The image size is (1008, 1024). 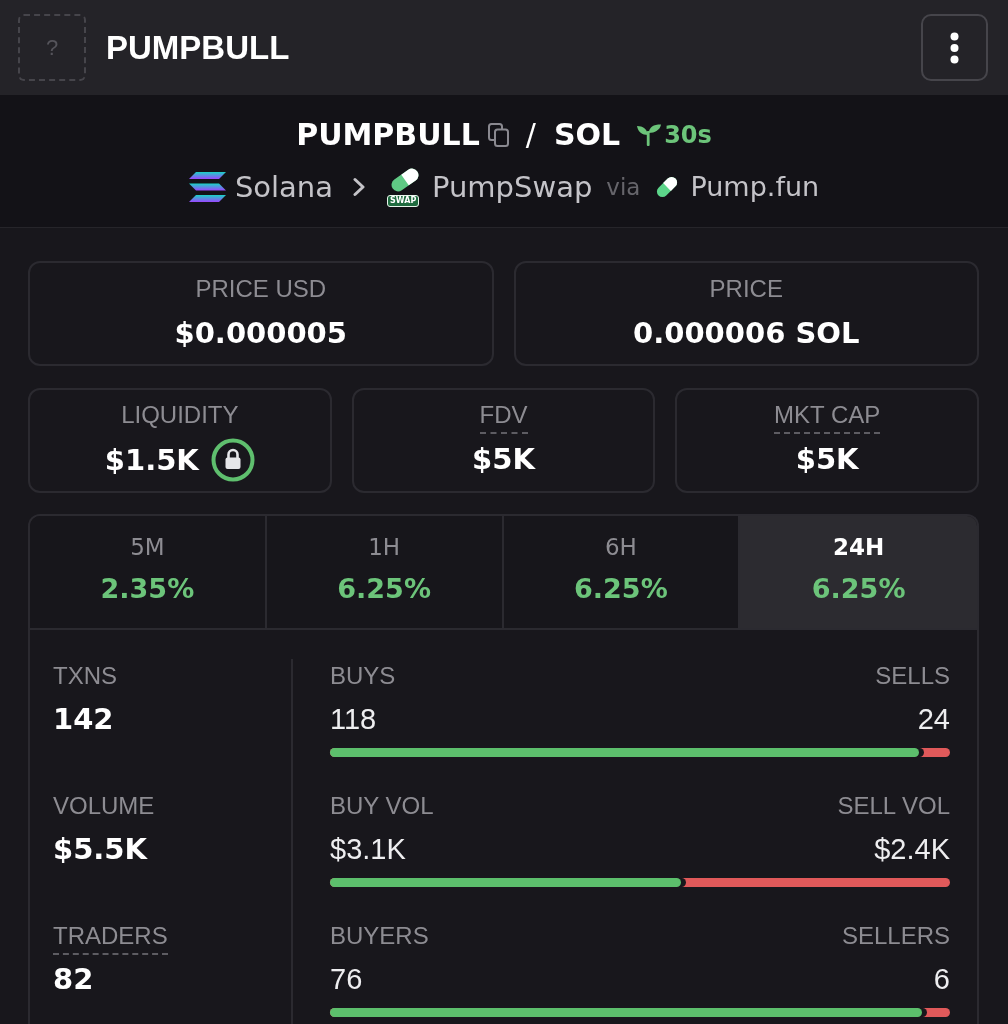 I want to click on sell-value: 24, so click(x=933, y=719).